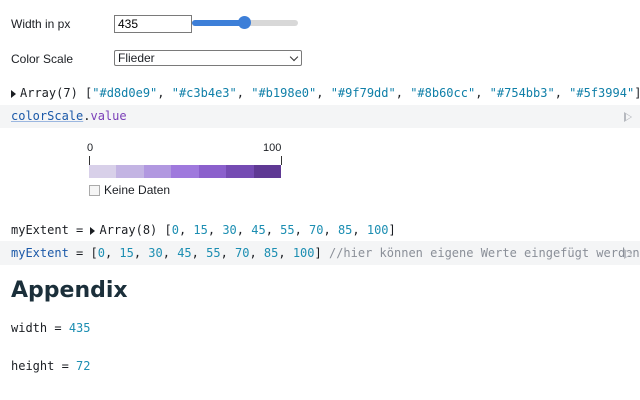  Describe the element at coordinates (65, 366) in the screenshot. I see `height-output-equals: =` at that location.